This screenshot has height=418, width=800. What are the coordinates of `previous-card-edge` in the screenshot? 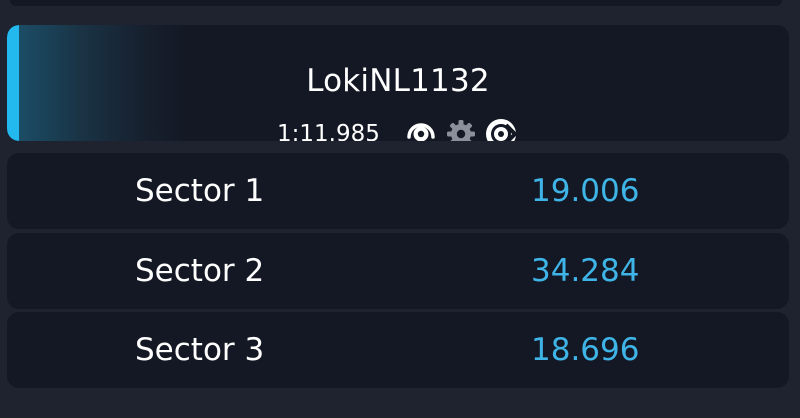 It's located at (396, 3).